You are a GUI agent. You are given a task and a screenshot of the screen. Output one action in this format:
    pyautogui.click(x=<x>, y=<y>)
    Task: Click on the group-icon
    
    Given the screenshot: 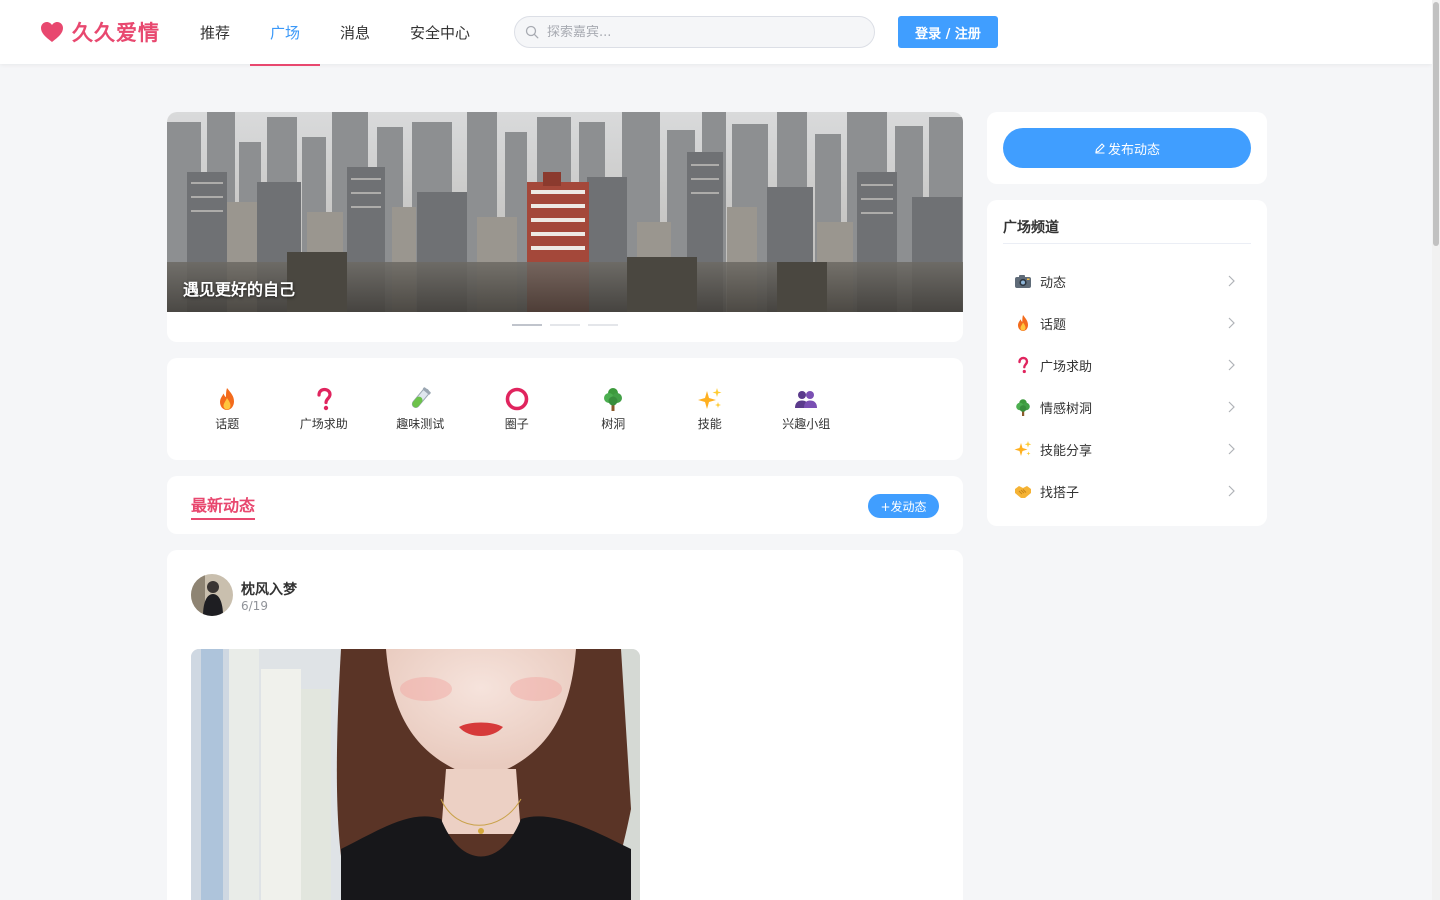 What is the action you would take?
    pyautogui.click(x=806, y=399)
    